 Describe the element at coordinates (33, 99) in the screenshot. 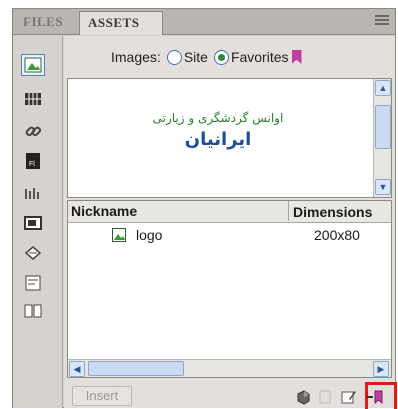

I see `colors-category-icon` at that location.